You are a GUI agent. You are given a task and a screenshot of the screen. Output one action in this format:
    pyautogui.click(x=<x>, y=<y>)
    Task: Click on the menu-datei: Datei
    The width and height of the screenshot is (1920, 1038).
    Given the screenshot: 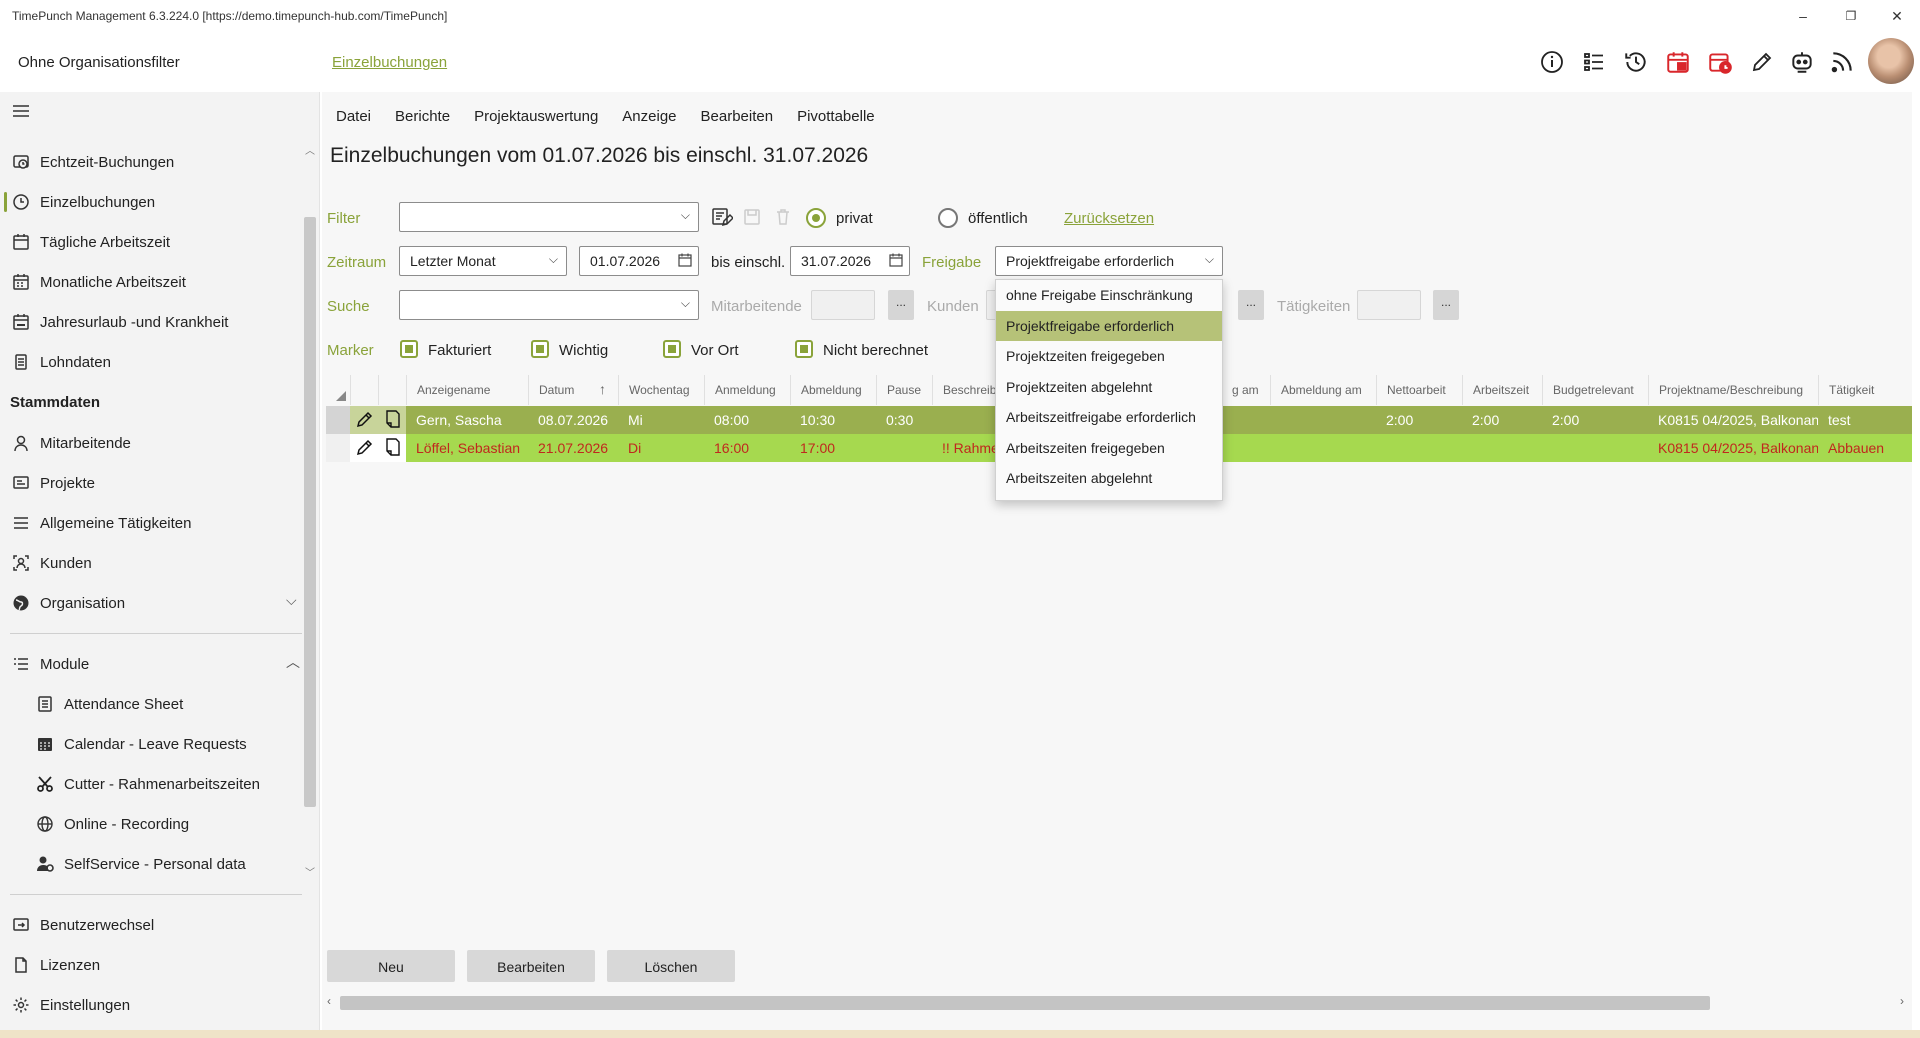 What is the action you would take?
    pyautogui.click(x=353, y=116)
    